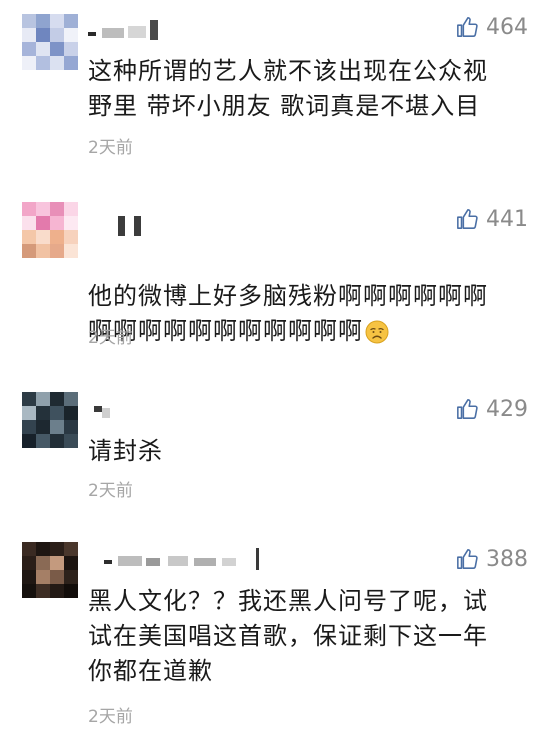  I want to click on like-button: 429, so click(492, 409).